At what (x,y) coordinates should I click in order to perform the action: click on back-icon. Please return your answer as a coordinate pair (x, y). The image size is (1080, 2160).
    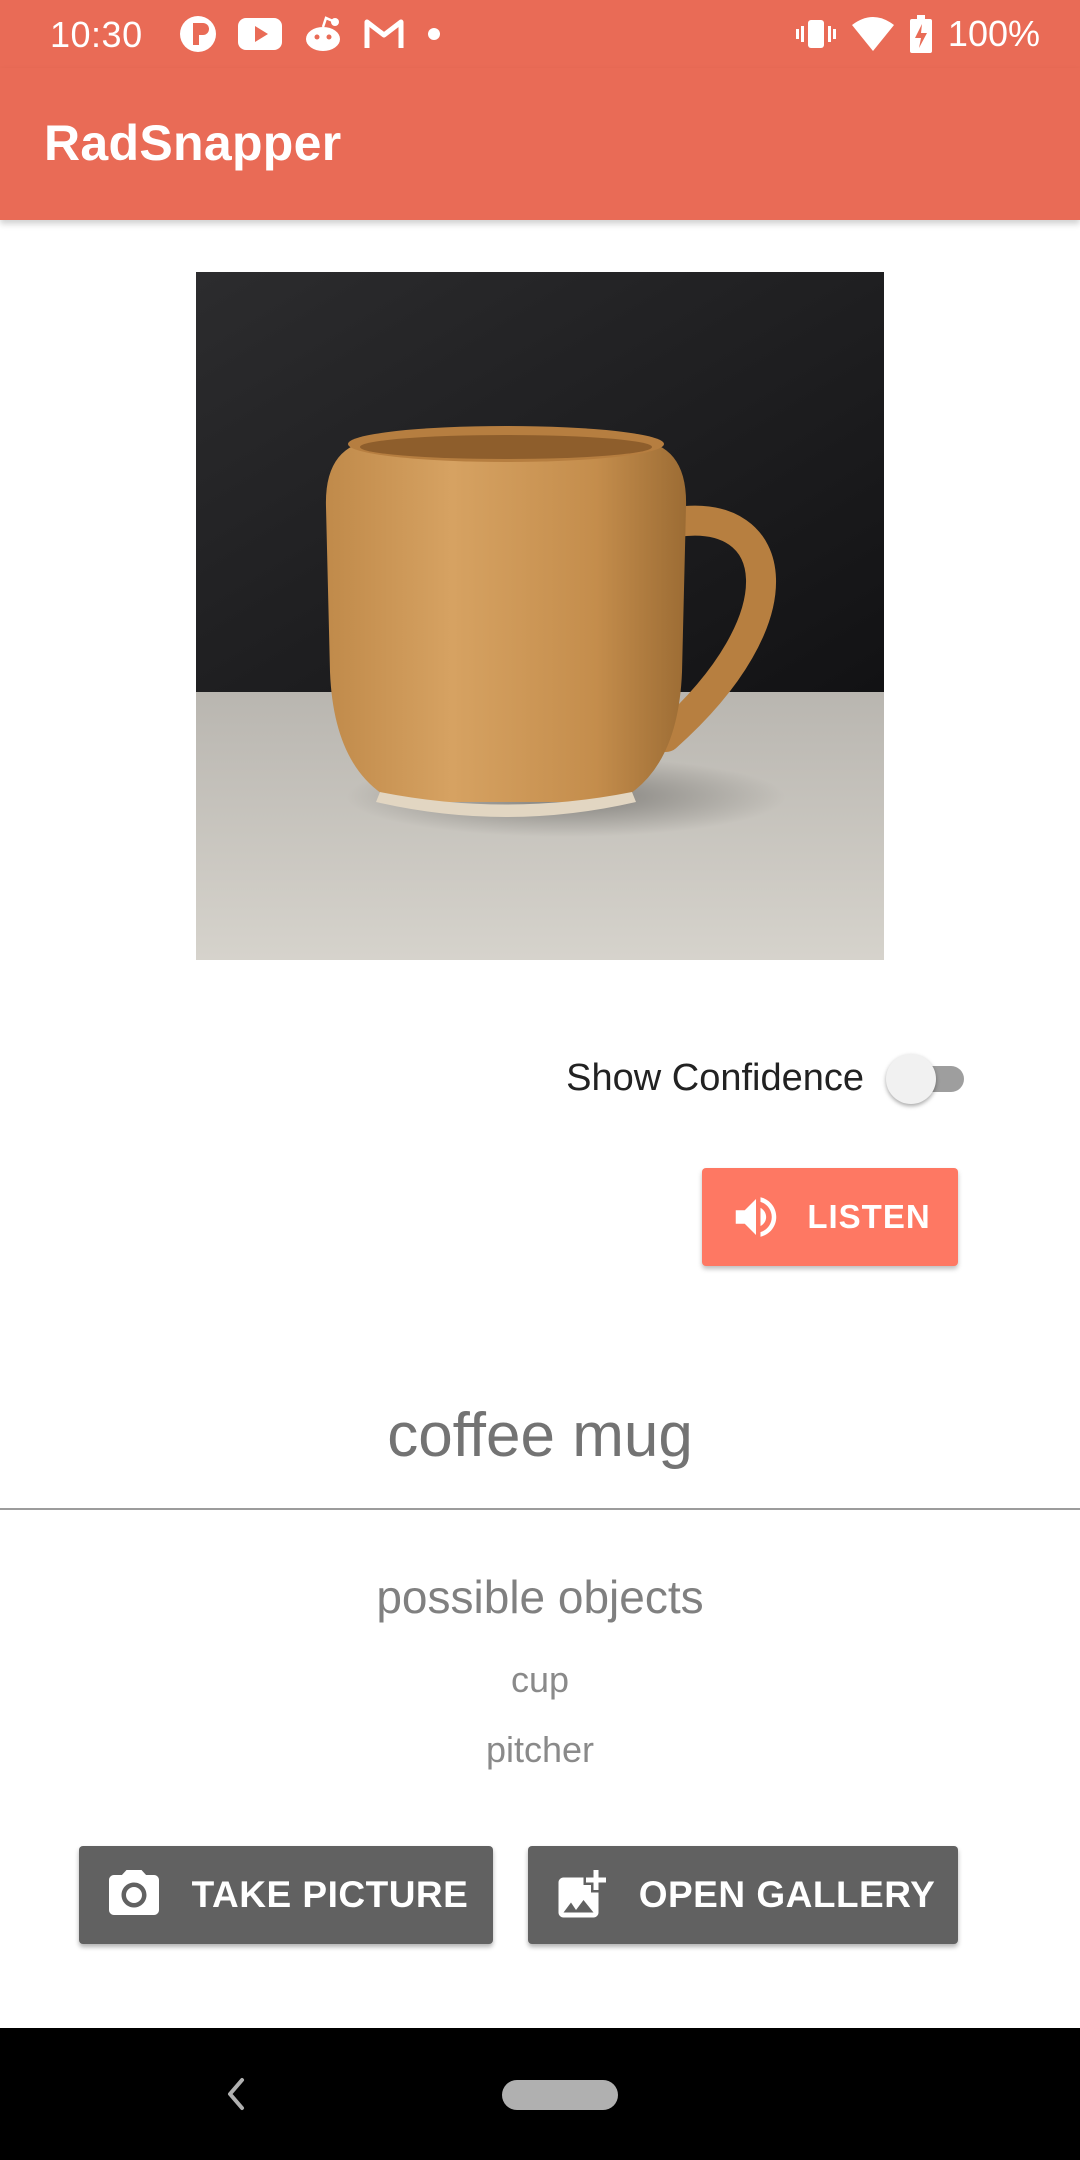
    Looking at the image, I should click on (236, 2094).